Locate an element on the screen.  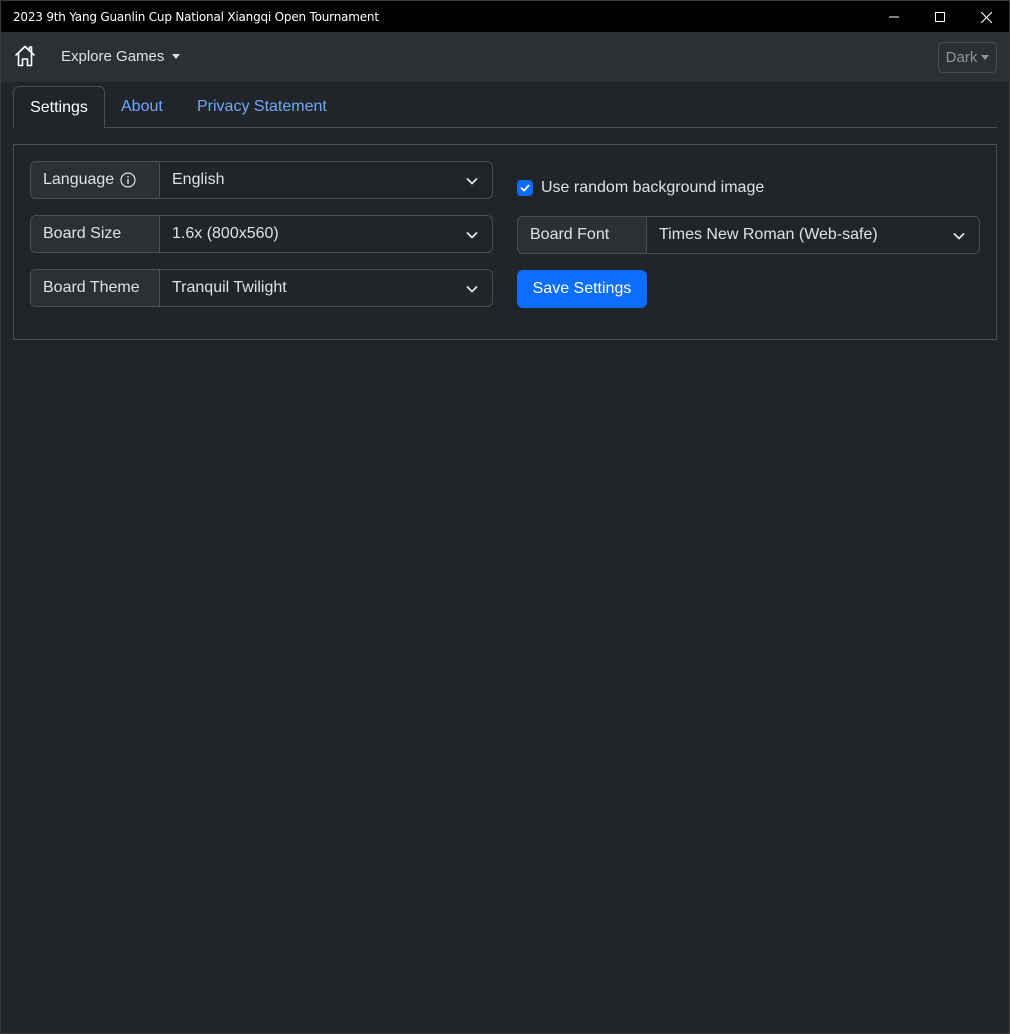
board-font-select: Times New Roman (Web-safe) is located at coordinates (813, 235).